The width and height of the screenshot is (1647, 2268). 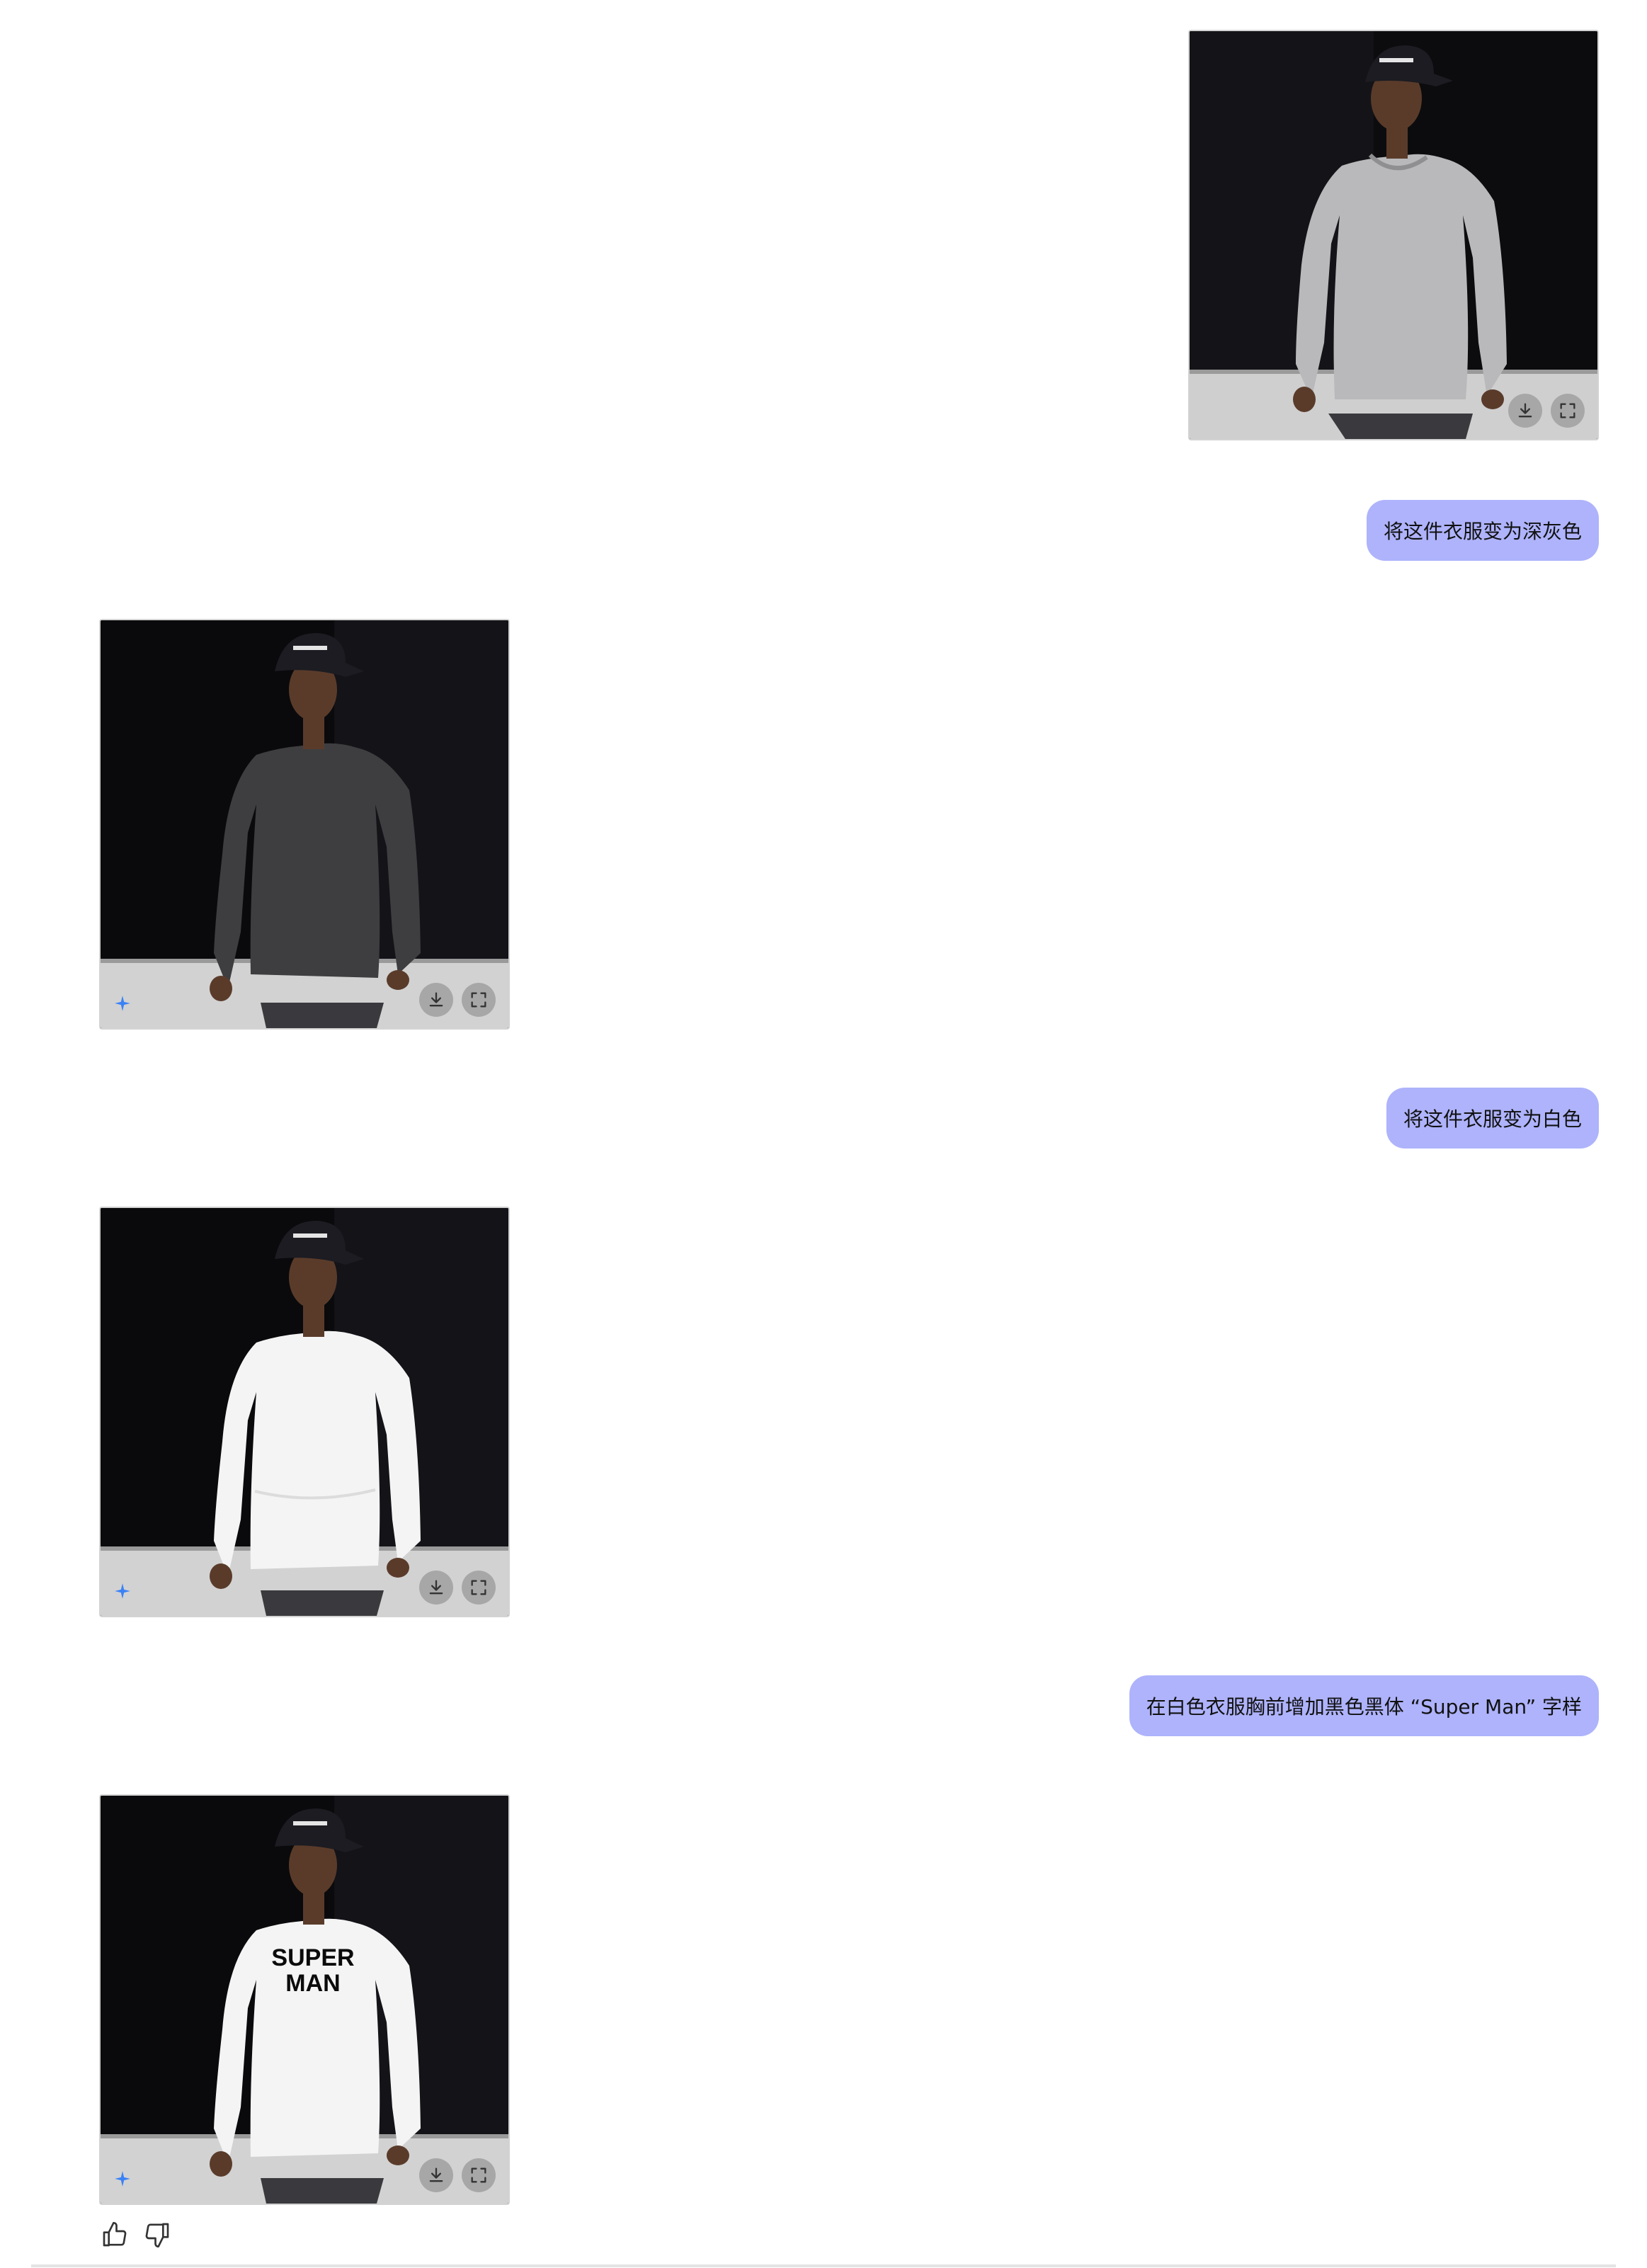 I want to click on feedback-bar, so click(x=136, y=2235).